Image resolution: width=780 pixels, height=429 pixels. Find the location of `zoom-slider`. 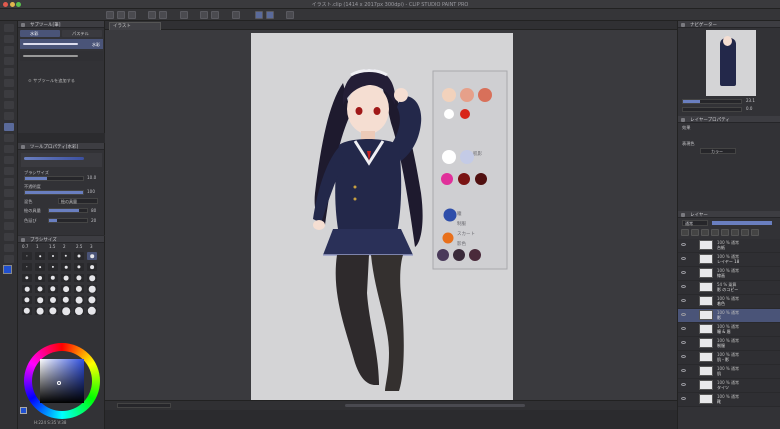

zoom-slider is located at coordinates (144, 405).